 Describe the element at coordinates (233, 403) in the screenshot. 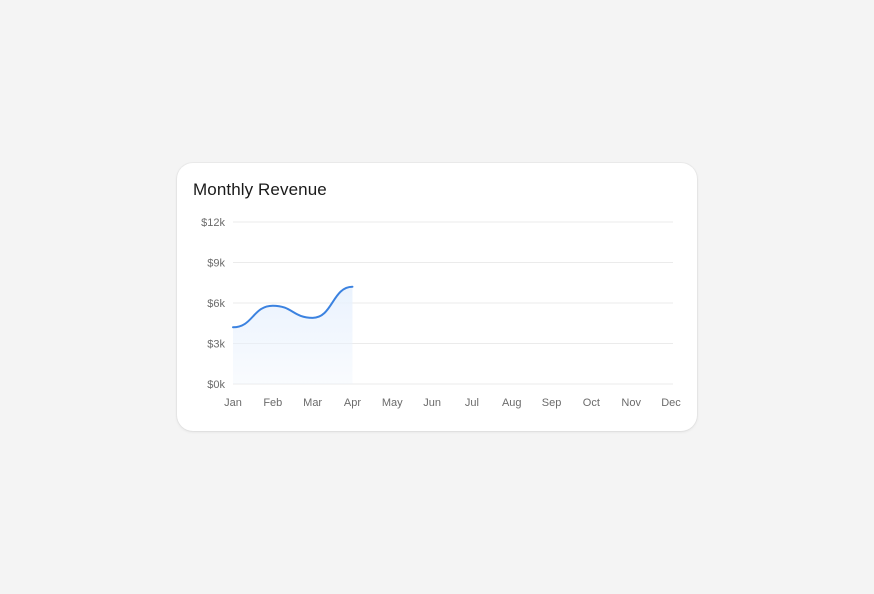

I see `x-tick-label: Jan` at that location.